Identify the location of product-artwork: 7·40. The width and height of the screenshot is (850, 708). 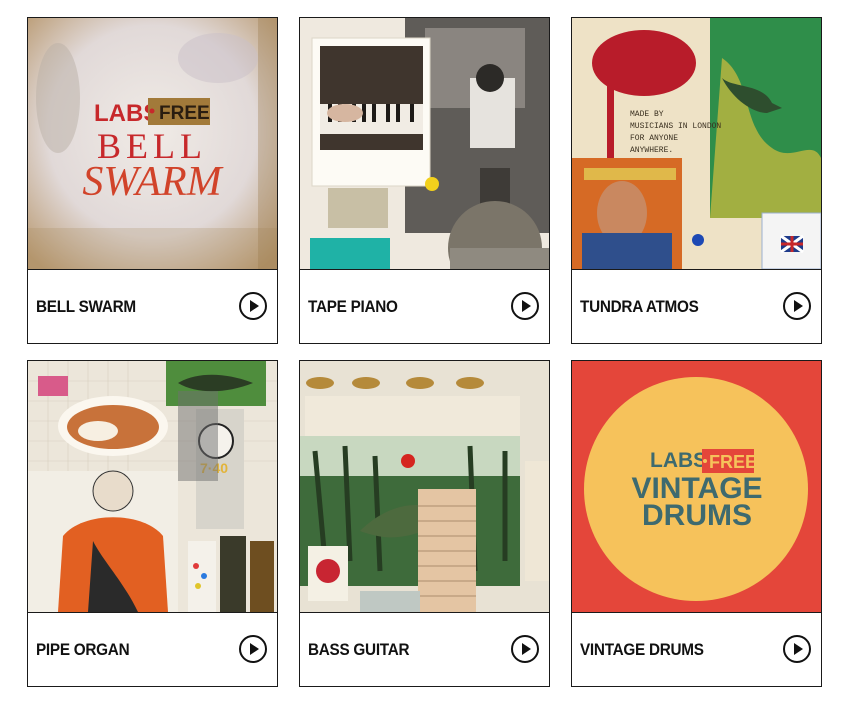
(152, 486).